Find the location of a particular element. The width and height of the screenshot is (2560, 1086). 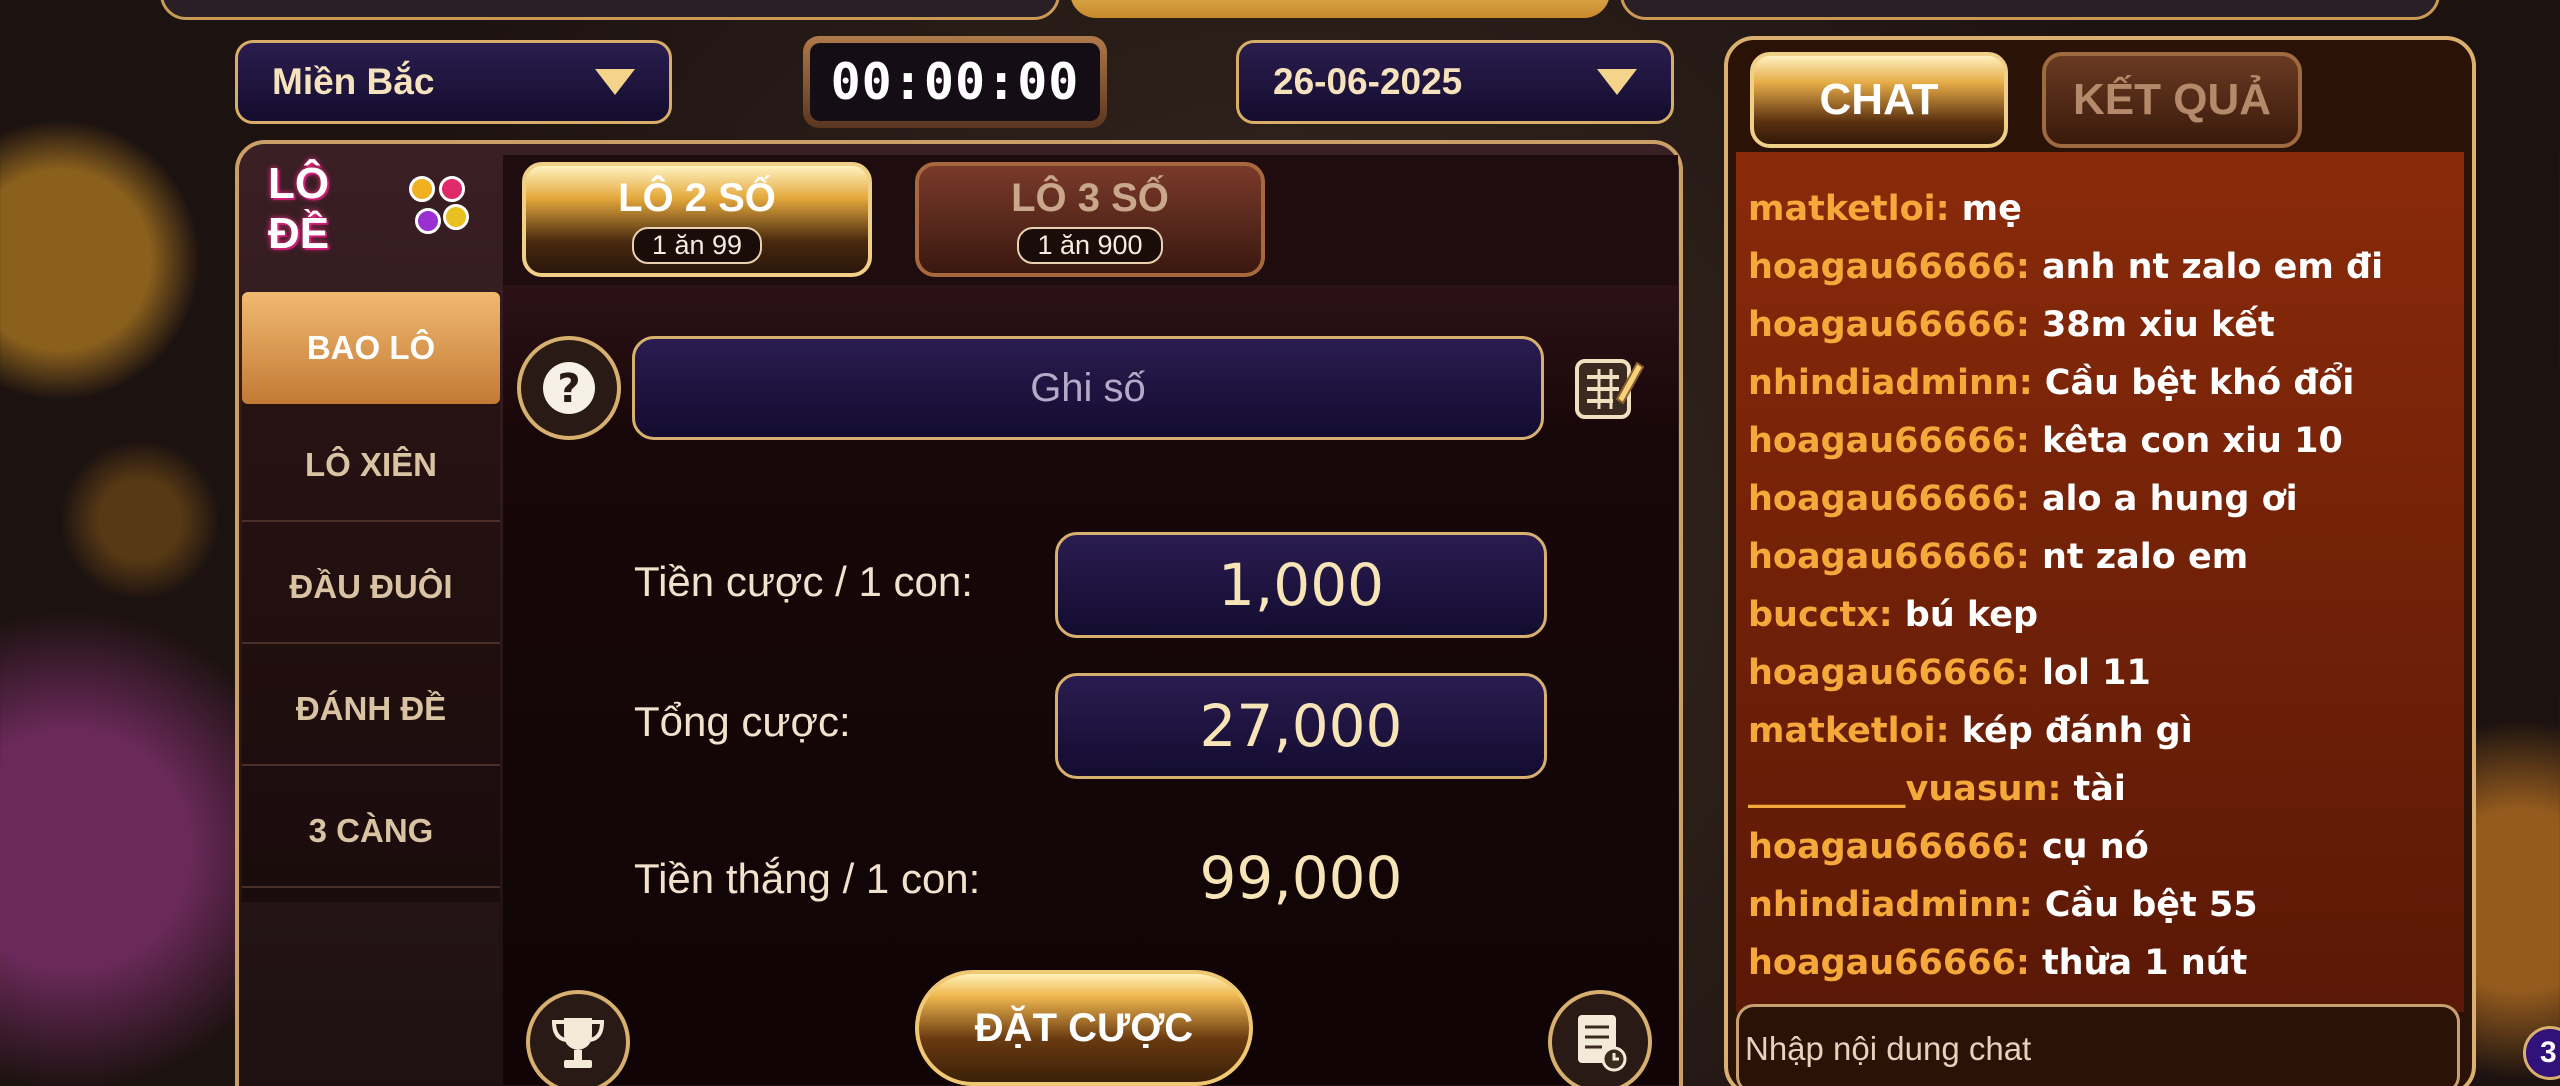

tab-ket-qua-label: KẾT QUẢ is located at coordinates (2172, 99).